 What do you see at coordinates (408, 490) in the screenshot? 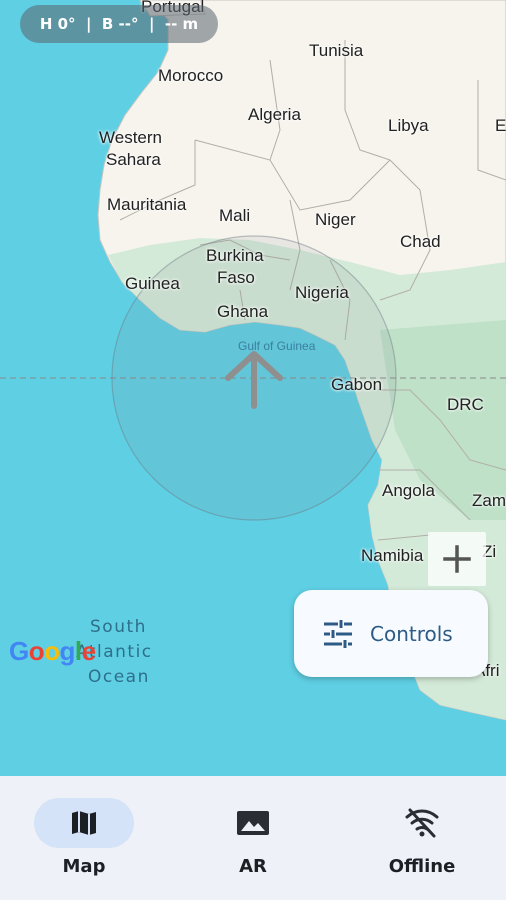
I see `map-label-angola: Angola` at bounding box center [408, 490].